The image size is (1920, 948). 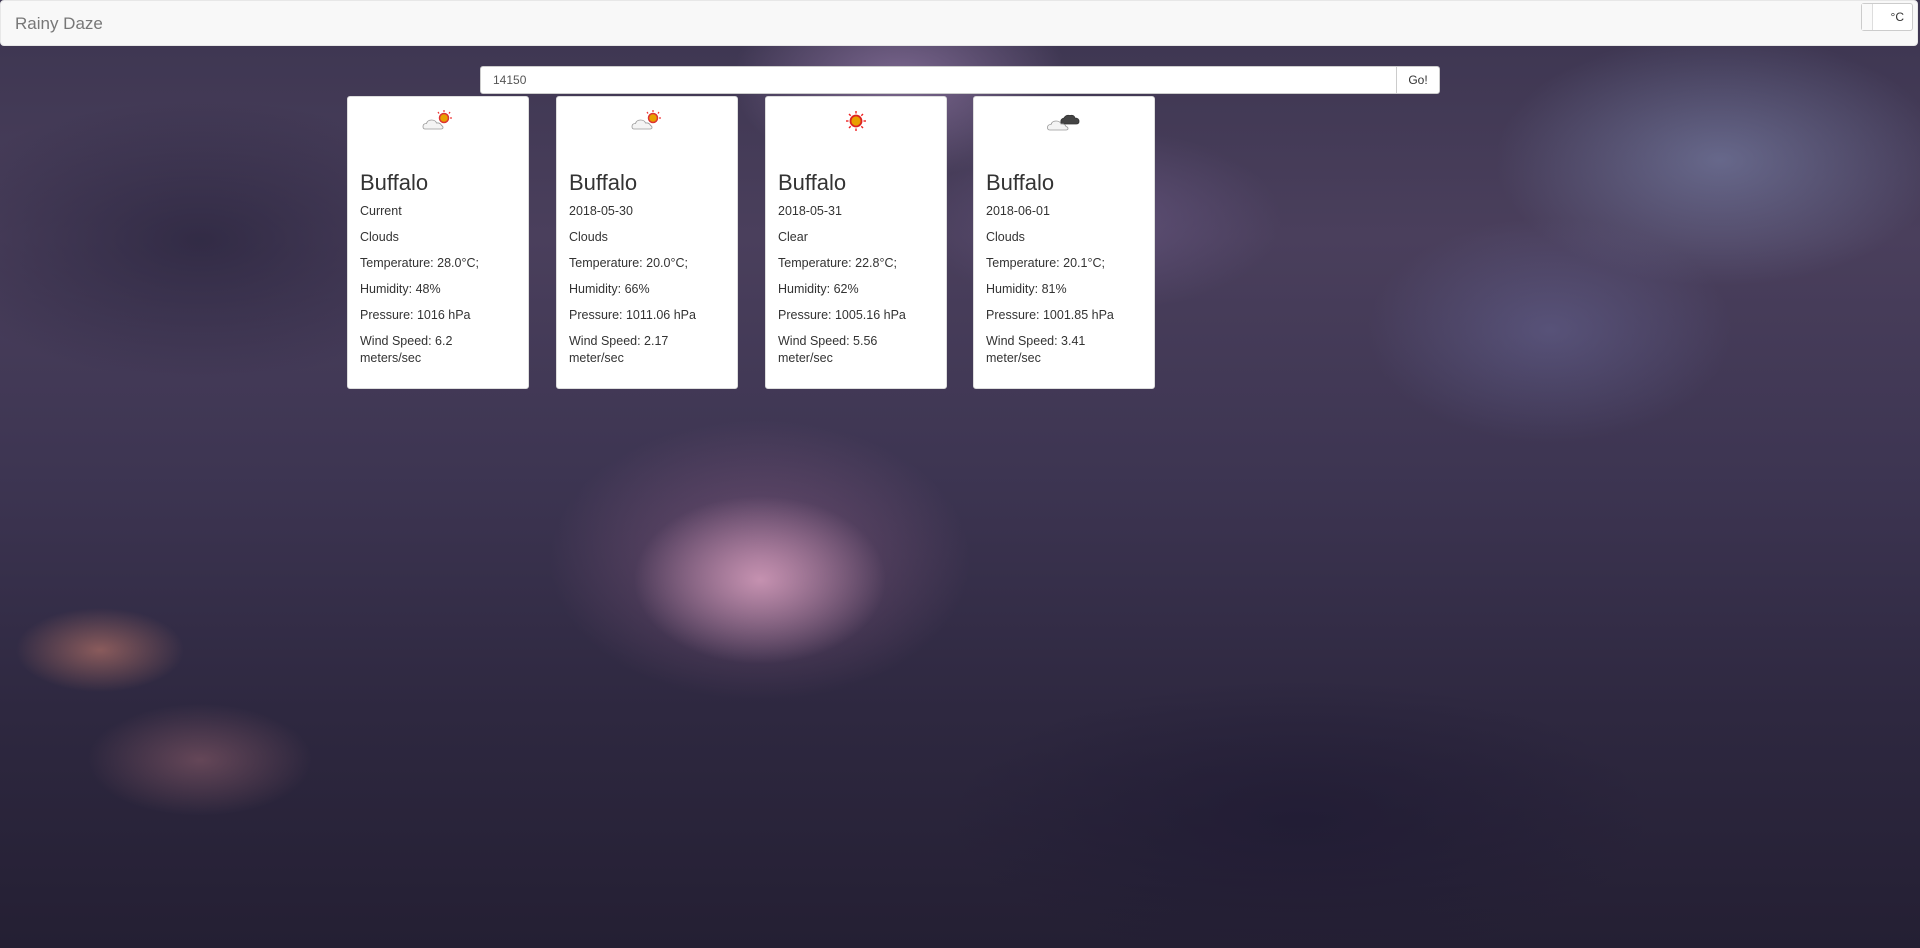 What do you see at coordinates (400, 289) in the screenshot?
I see `humidity: Humidity: 48%` at bounding box center [400, 289].